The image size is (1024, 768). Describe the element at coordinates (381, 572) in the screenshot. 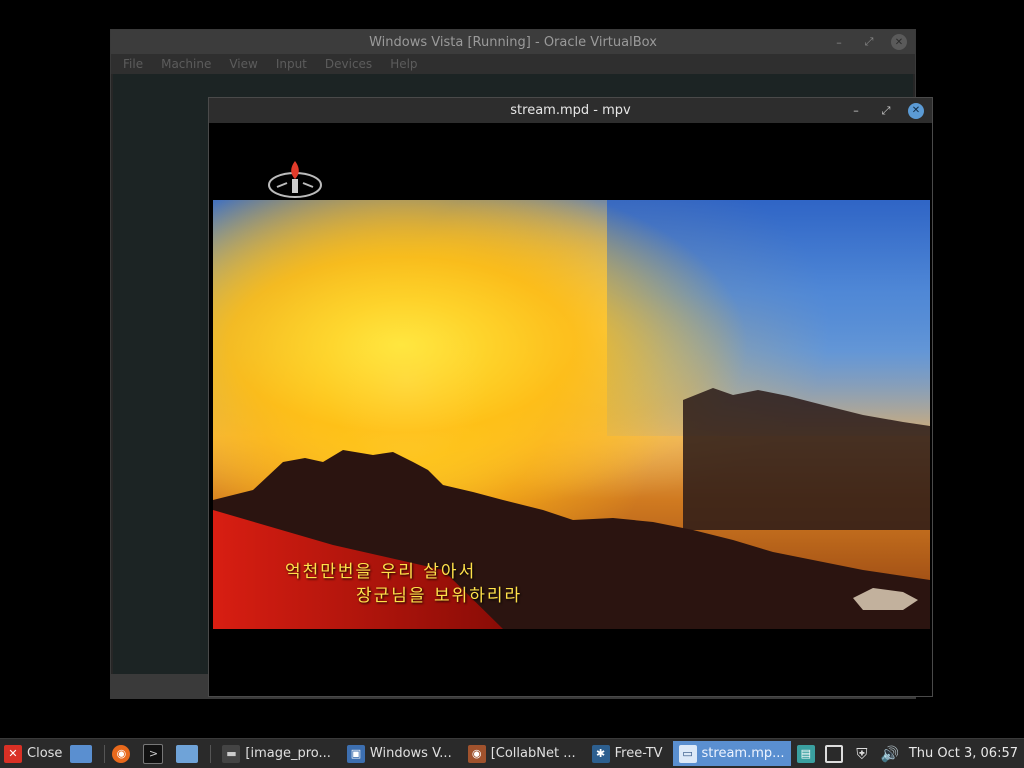

I see `subtitle-line-1: 억천만번을 우리 살아서` at that location.